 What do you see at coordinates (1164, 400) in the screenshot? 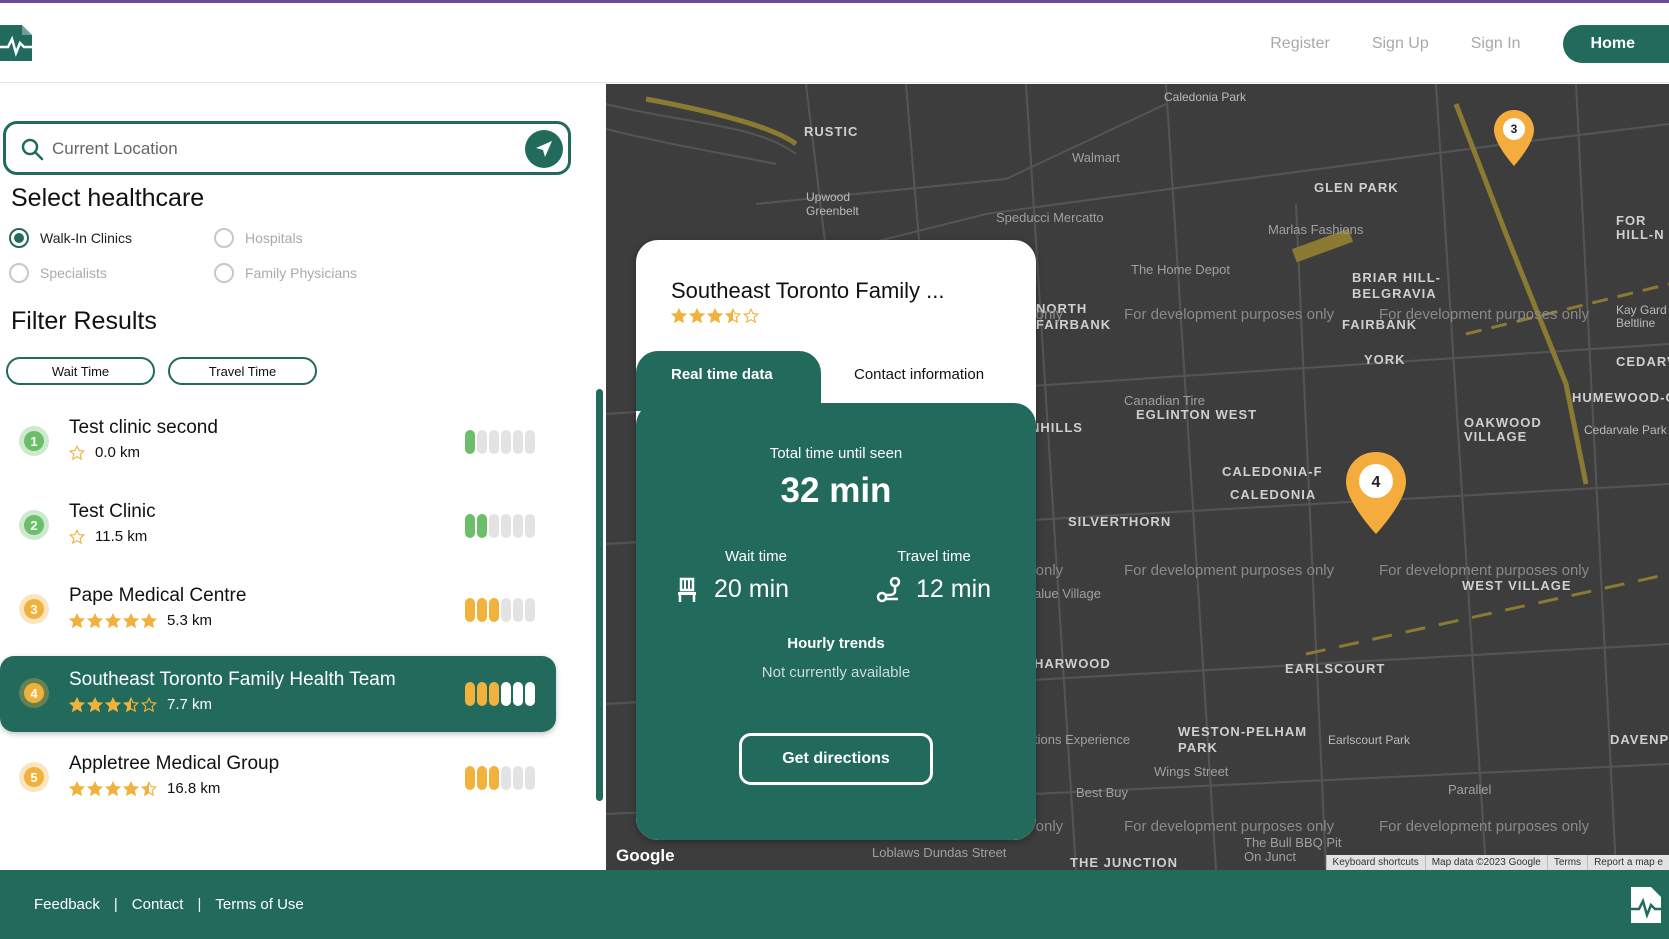
I see `map-poi: Canadian Tire` at bounding box center [1164, 400].